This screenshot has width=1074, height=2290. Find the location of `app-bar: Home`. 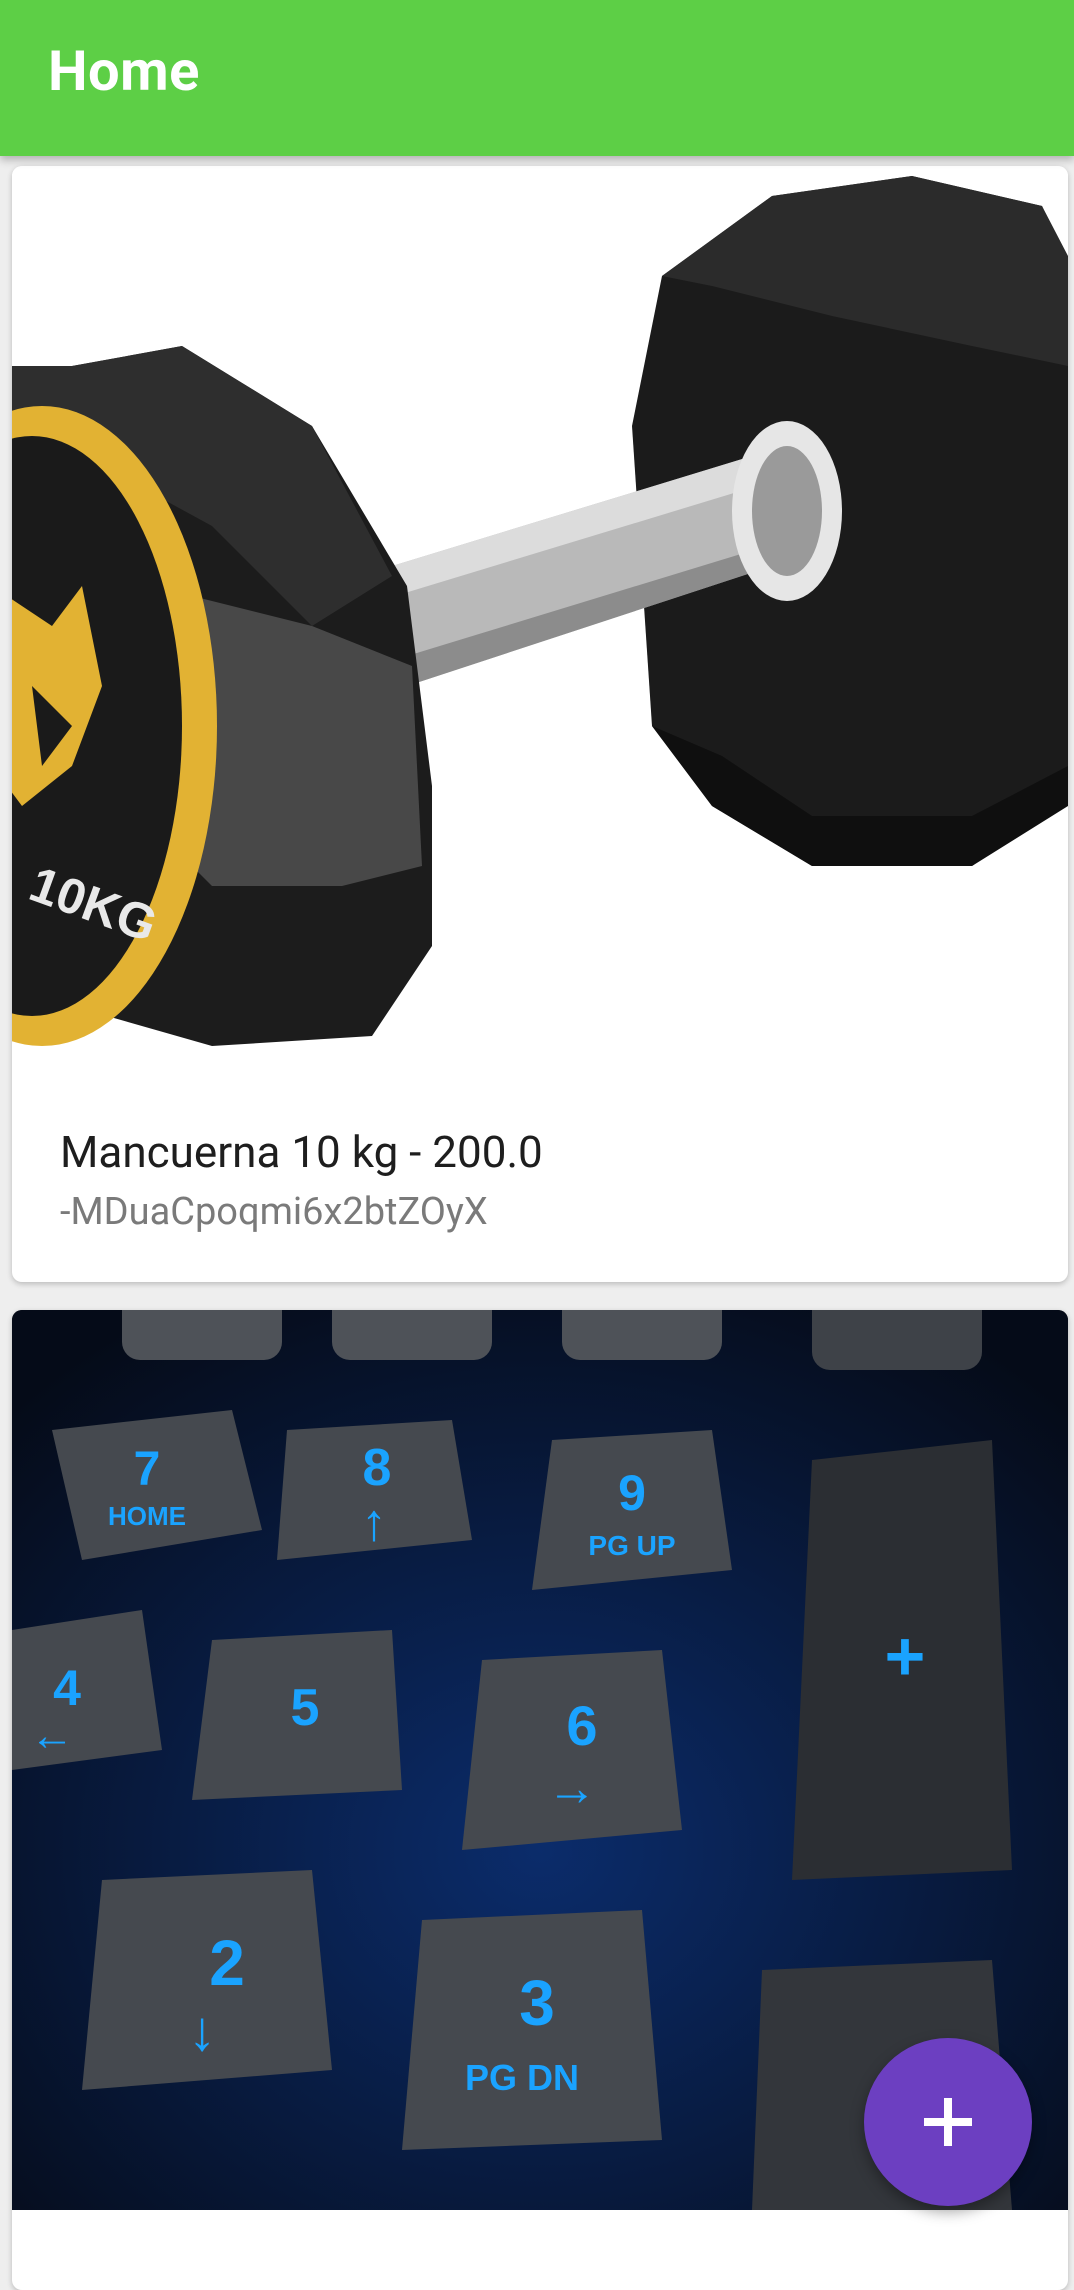

app-bar: Home is located at coordinates (537, 78).